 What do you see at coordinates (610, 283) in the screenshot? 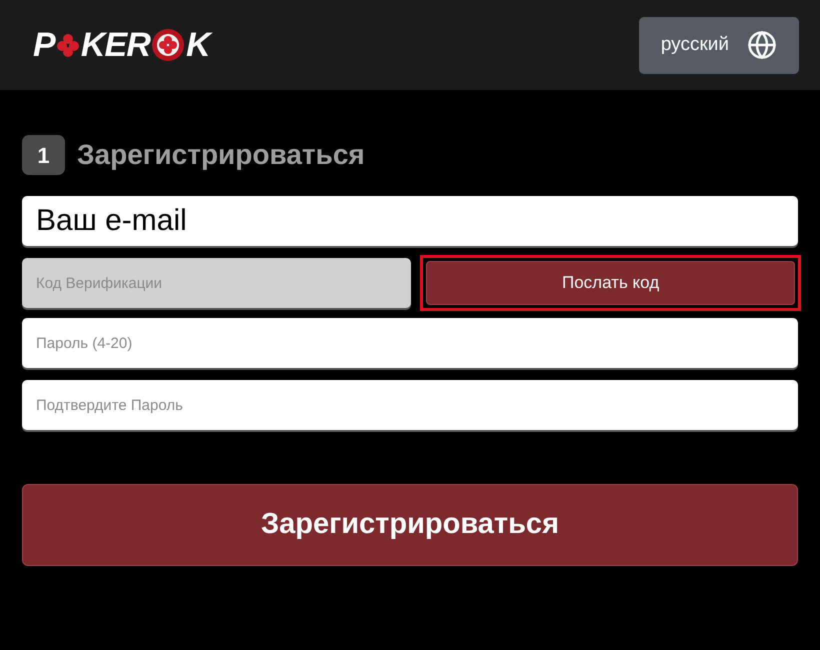
I see `send-code-button: Послать код` at bounding box center [610, 283].